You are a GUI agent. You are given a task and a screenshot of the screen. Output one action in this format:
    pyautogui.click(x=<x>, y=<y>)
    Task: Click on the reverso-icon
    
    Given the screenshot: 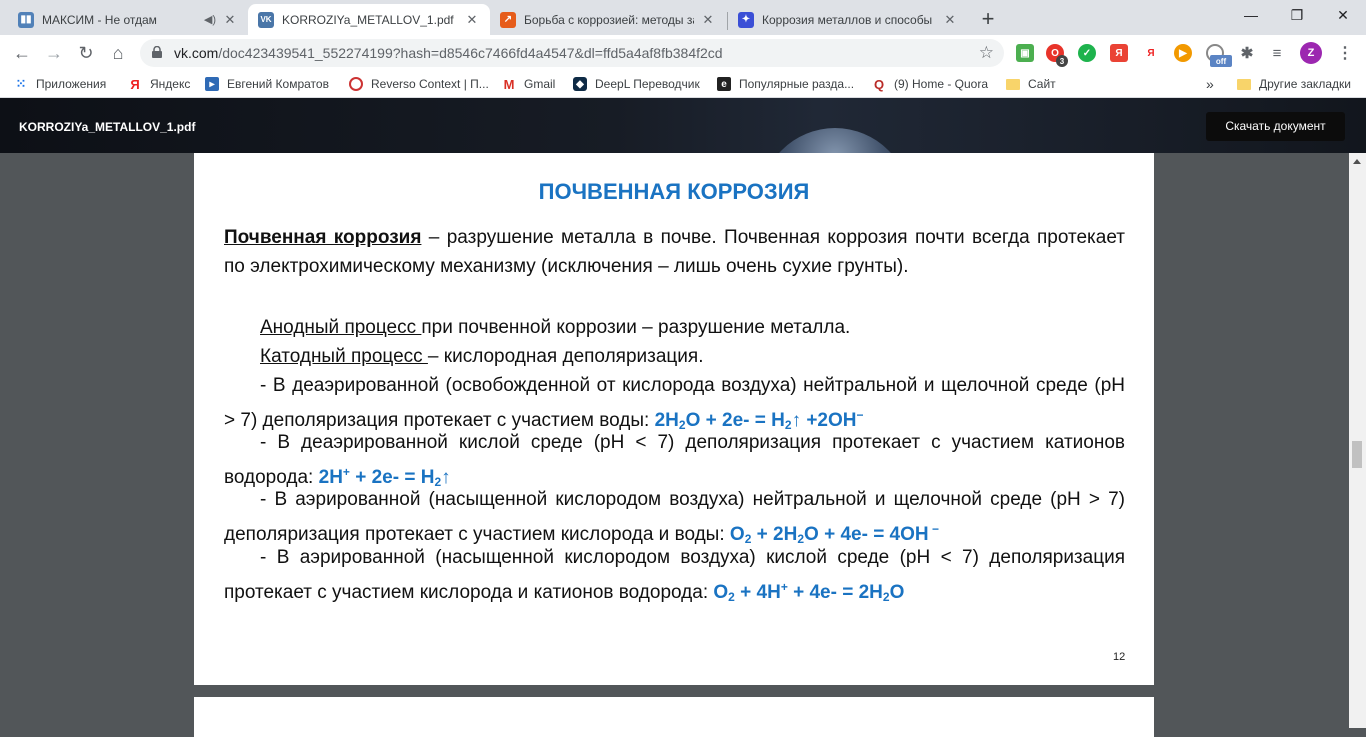 What is the action you would take?
    pyautogui.click(x=356, y=84)
    